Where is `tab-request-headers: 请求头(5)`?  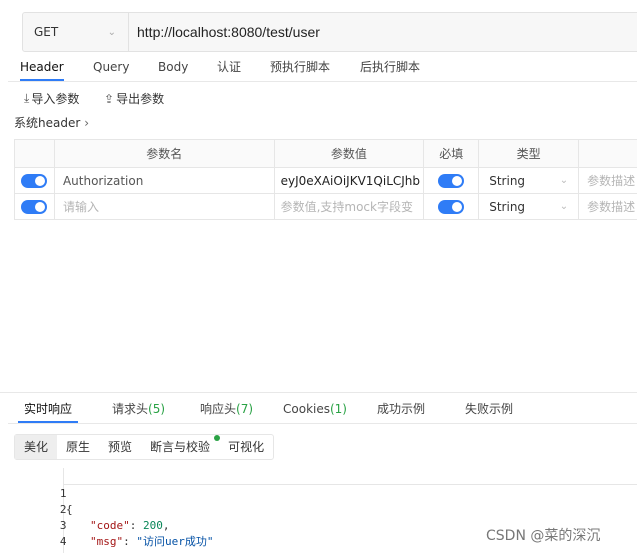
tab-request-headers: 请求头(5) is located at coordinates (138, 410).